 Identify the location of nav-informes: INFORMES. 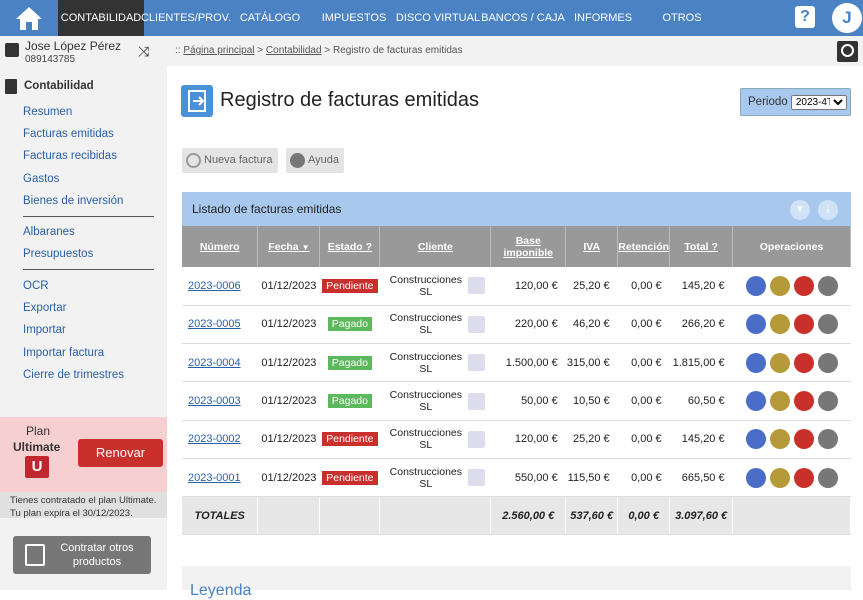
(603, 18).